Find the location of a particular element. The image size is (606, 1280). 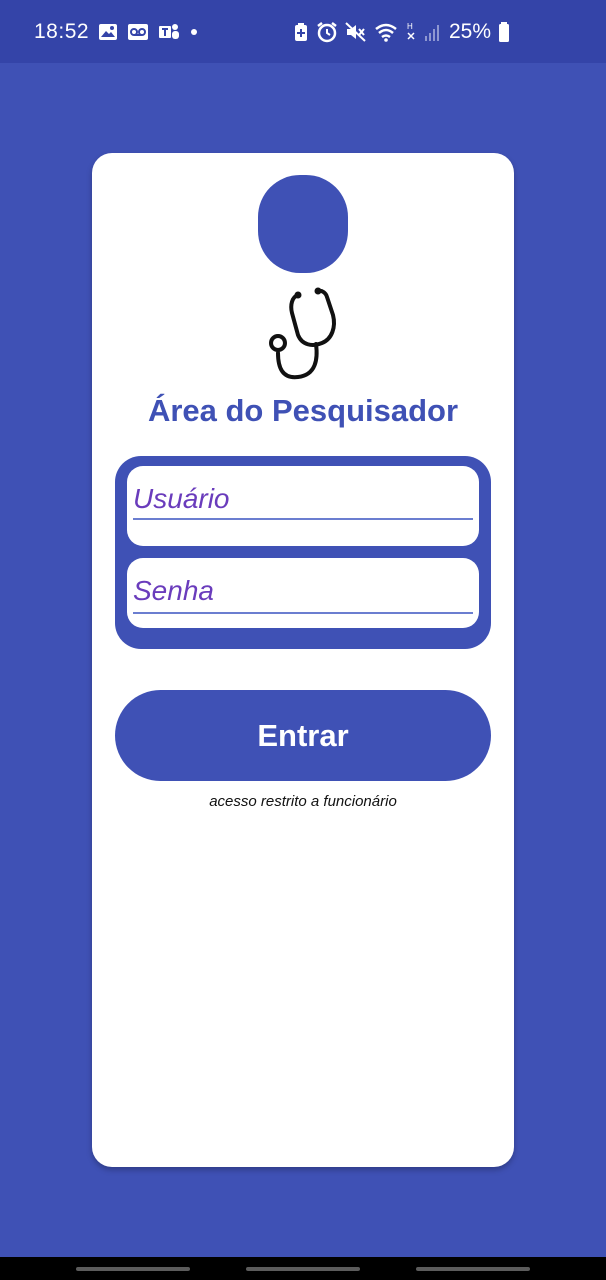

status-bar: 18:52 H 25% is located at coordinates (303, 31).